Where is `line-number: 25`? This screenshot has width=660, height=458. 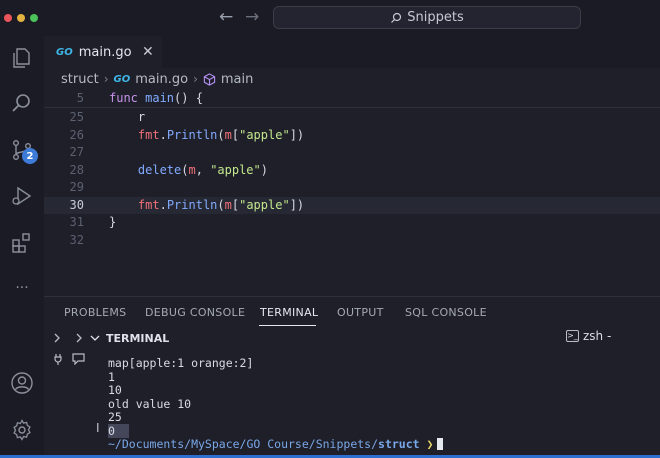 line-number: 25 is located at coordinates (76, 117).